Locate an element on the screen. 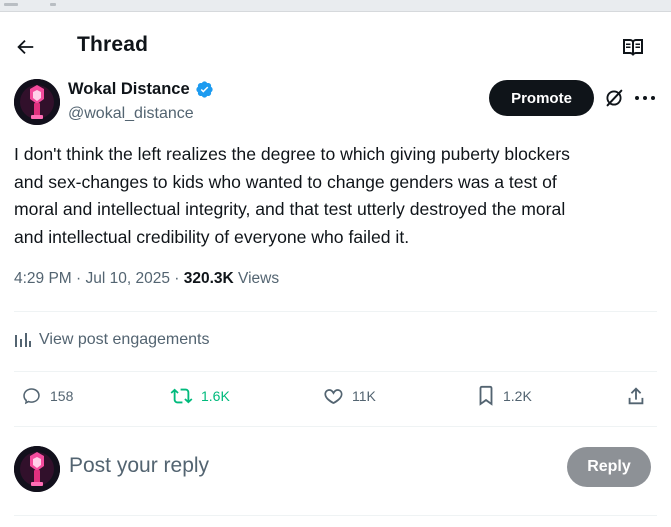 Image resolution: width=671 pixels, height=527 pixels. view-engagements-link: View post engagements is located at coordinates (111, 340).